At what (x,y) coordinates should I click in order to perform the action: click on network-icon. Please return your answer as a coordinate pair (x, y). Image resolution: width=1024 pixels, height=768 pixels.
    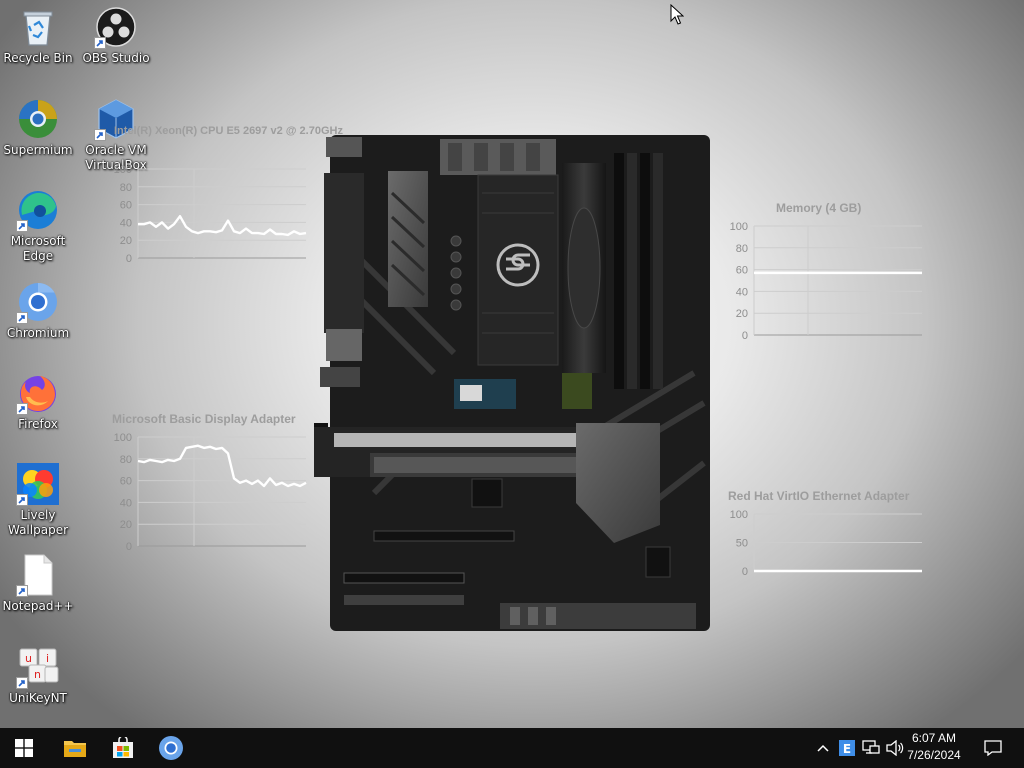
    Looking at the image, I should click on (871, 747).